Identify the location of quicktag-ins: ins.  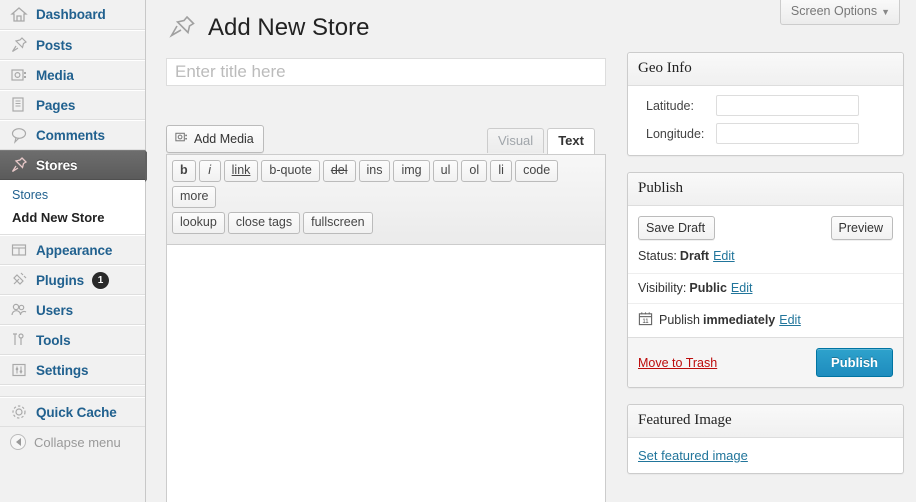
(374, 171).